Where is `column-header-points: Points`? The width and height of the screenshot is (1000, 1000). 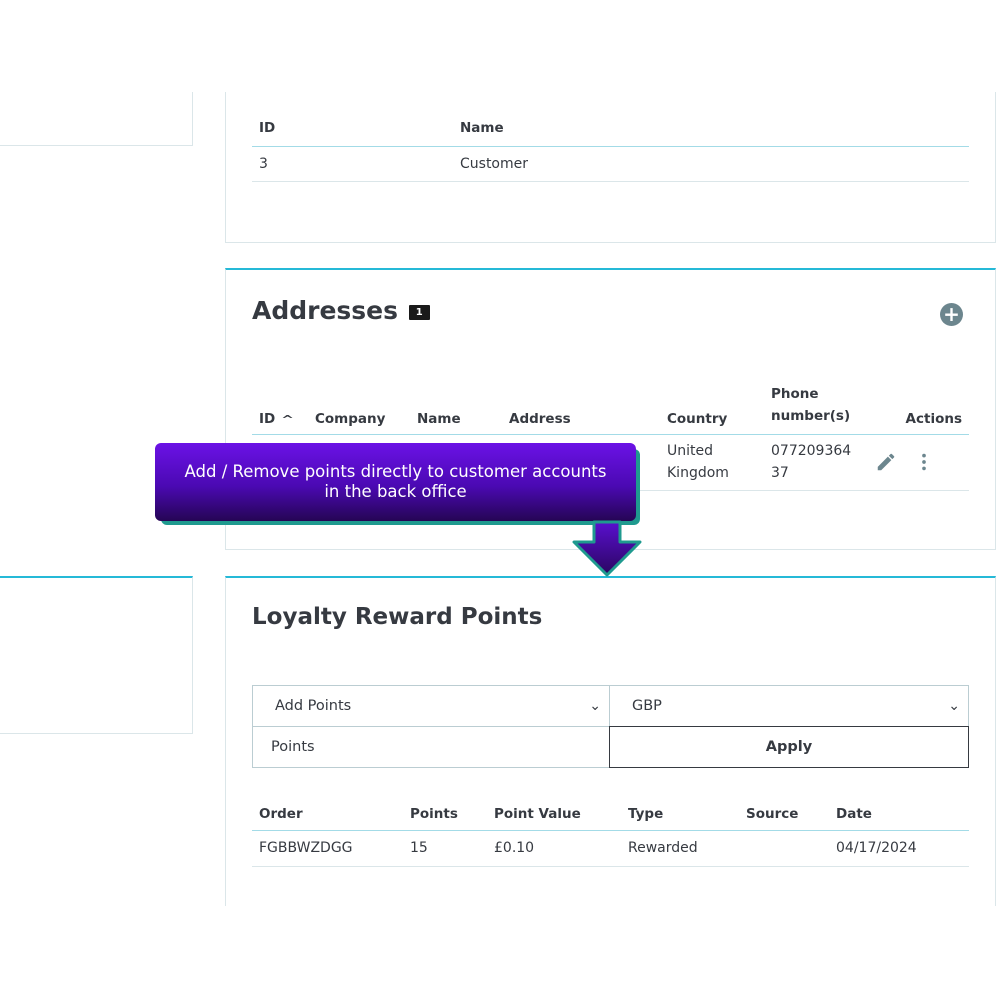 column-header-points: Points is located at coordinates (434, 813).